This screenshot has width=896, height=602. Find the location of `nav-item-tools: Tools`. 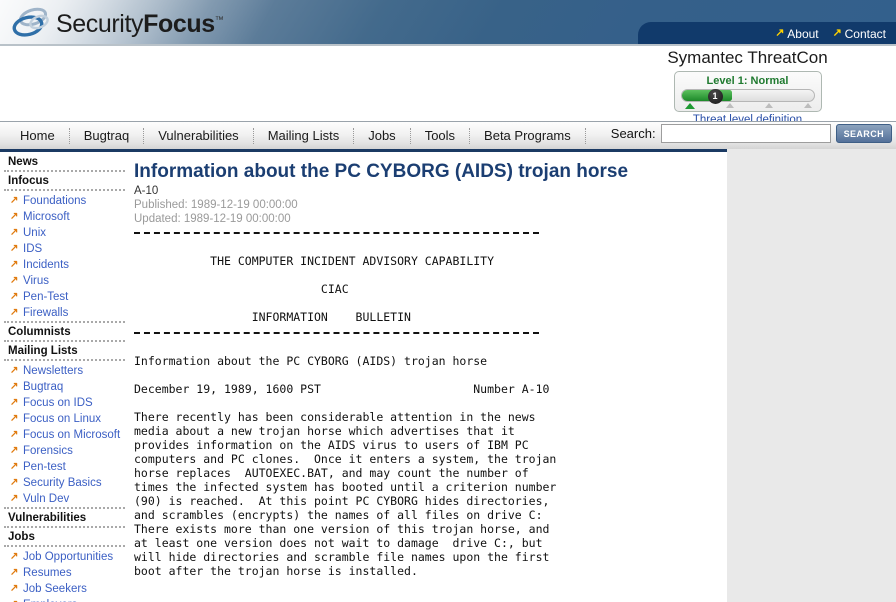

nav-item-tools: Tools is located at coordinates (440, 136).